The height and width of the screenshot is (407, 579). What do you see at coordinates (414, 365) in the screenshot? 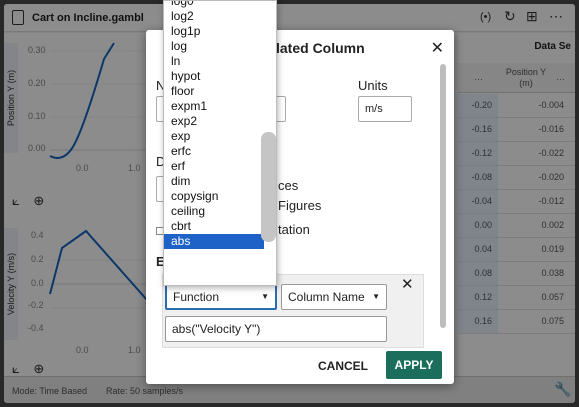
I see `apply-button: APPLY` at bounding box center [414, 365].